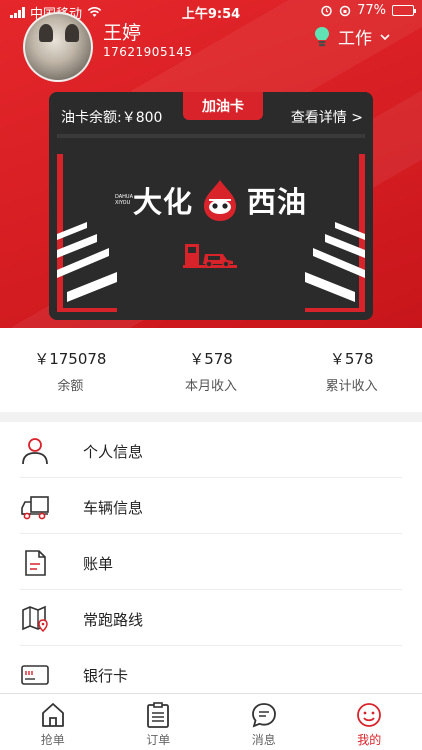 This screenshot has width=422, height=750. I want to click on menu-item-personal-info: 个人信息, so click(211, 450).